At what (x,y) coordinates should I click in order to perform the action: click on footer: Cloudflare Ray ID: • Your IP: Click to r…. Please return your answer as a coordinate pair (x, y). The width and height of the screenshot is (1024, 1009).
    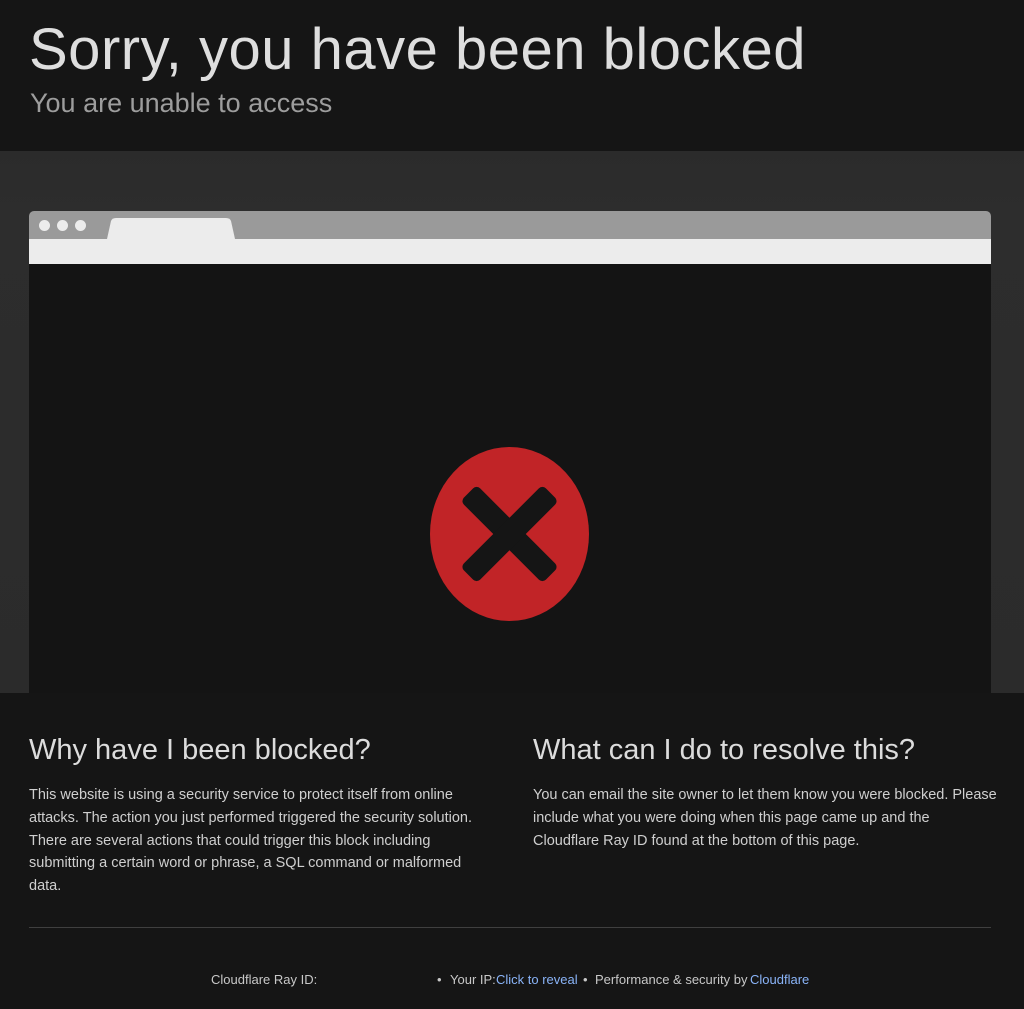
    Looking at the image, I should click on (512, 980).